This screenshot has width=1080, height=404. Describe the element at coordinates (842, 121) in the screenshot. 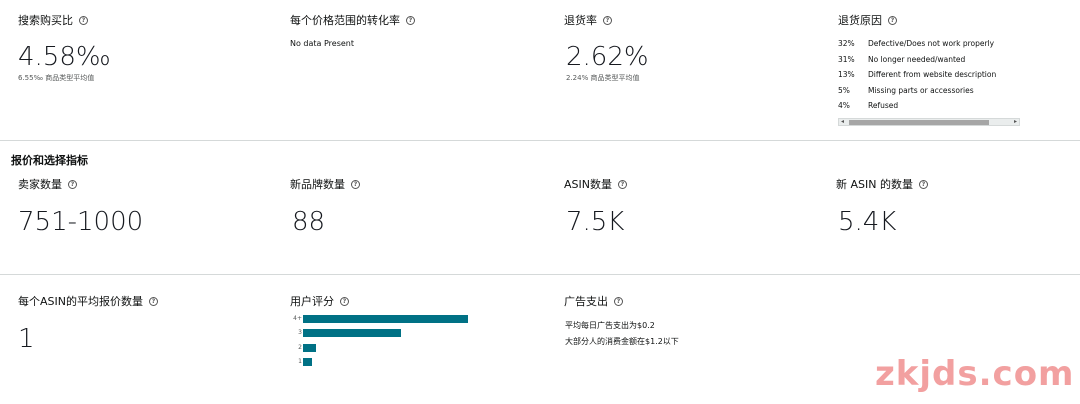

I see `scroll-left-icon: ◂` at that location.